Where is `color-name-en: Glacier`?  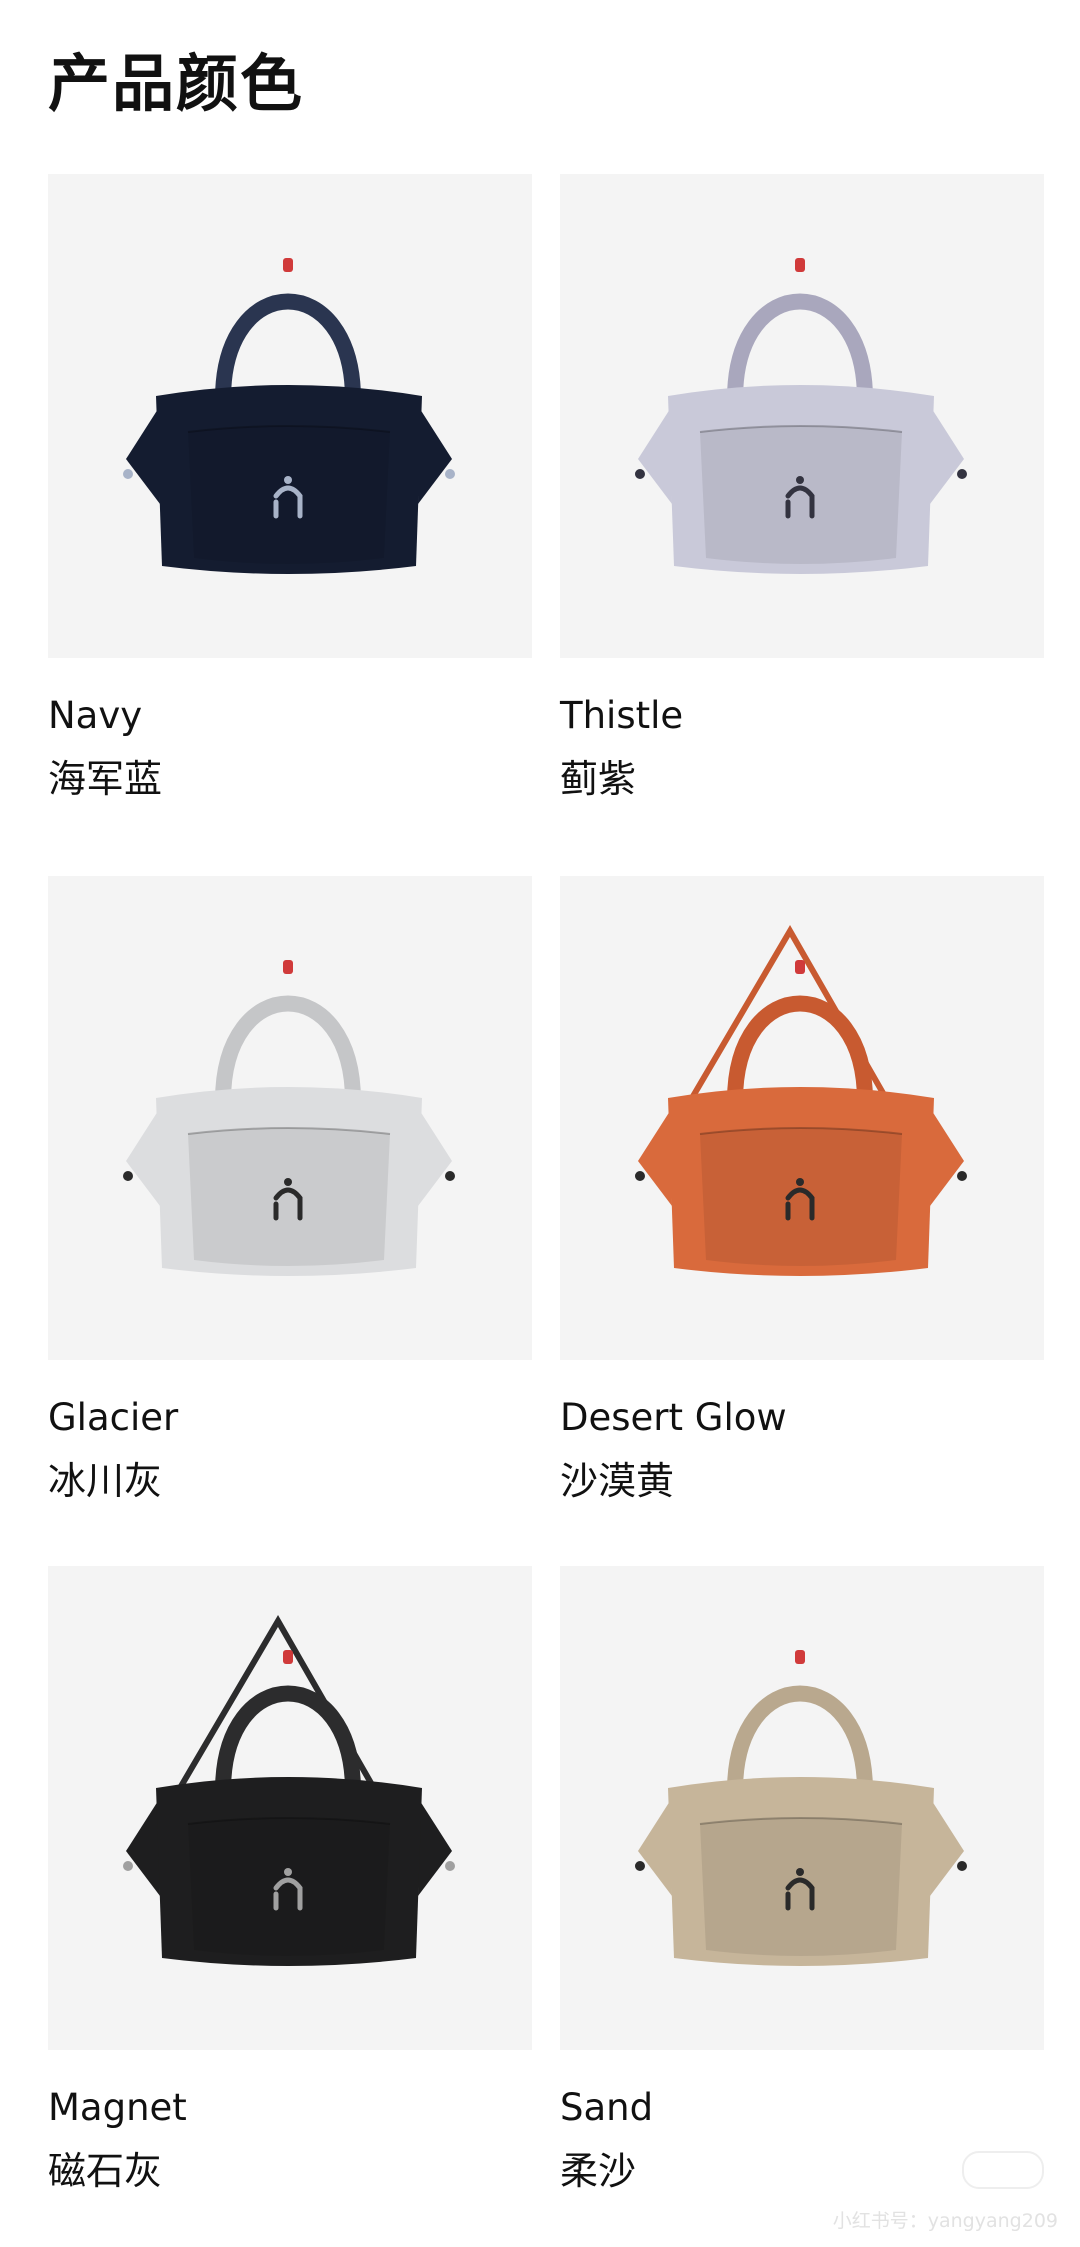
color-name-en: Glacier is located at coordinates (113, 1417).